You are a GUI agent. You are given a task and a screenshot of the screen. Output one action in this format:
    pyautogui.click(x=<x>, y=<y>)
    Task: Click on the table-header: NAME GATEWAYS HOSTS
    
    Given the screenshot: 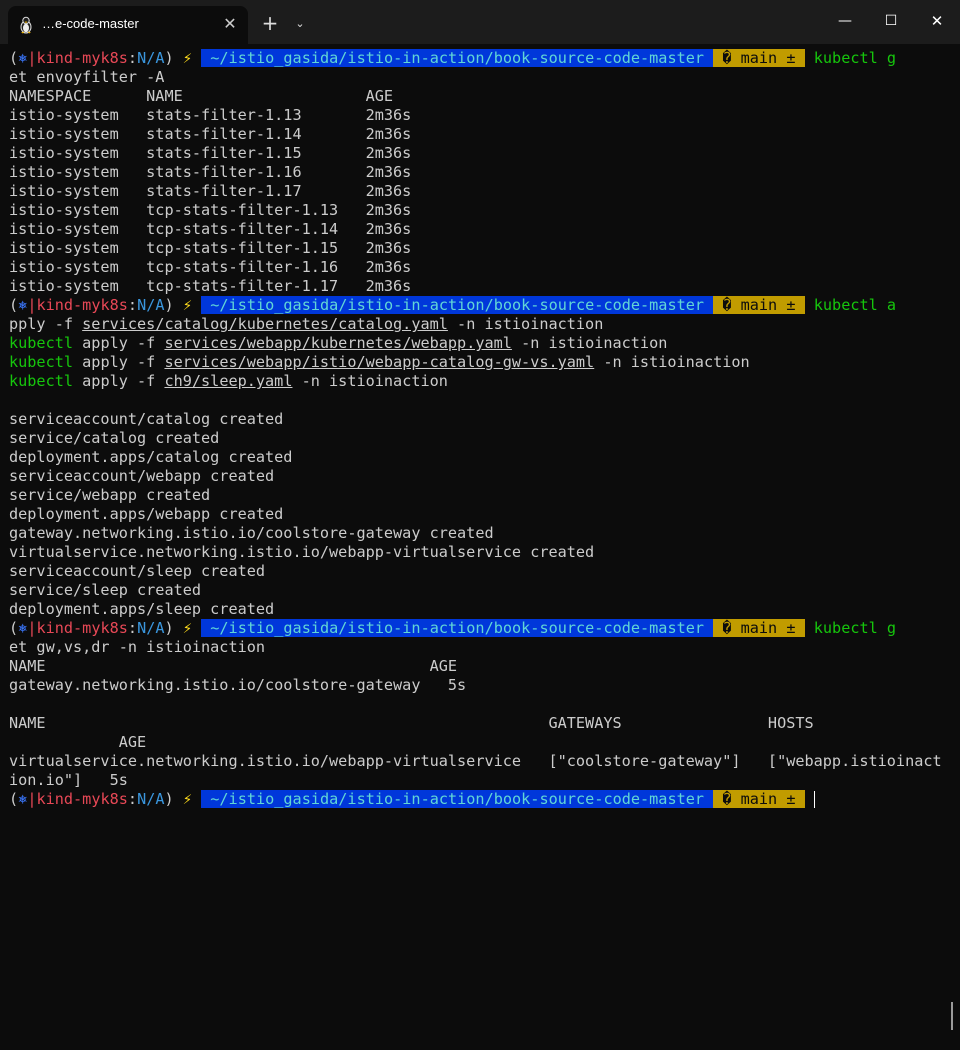 What is the action you would take?
    pyautogui.click(x=411, y=723)
    